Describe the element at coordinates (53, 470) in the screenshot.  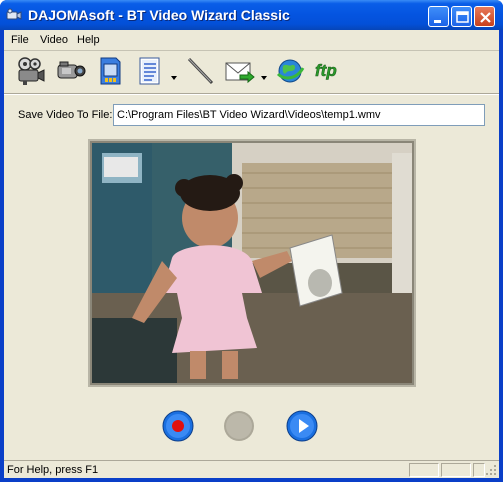
I see `status-text: For Help, press F1` at that location.